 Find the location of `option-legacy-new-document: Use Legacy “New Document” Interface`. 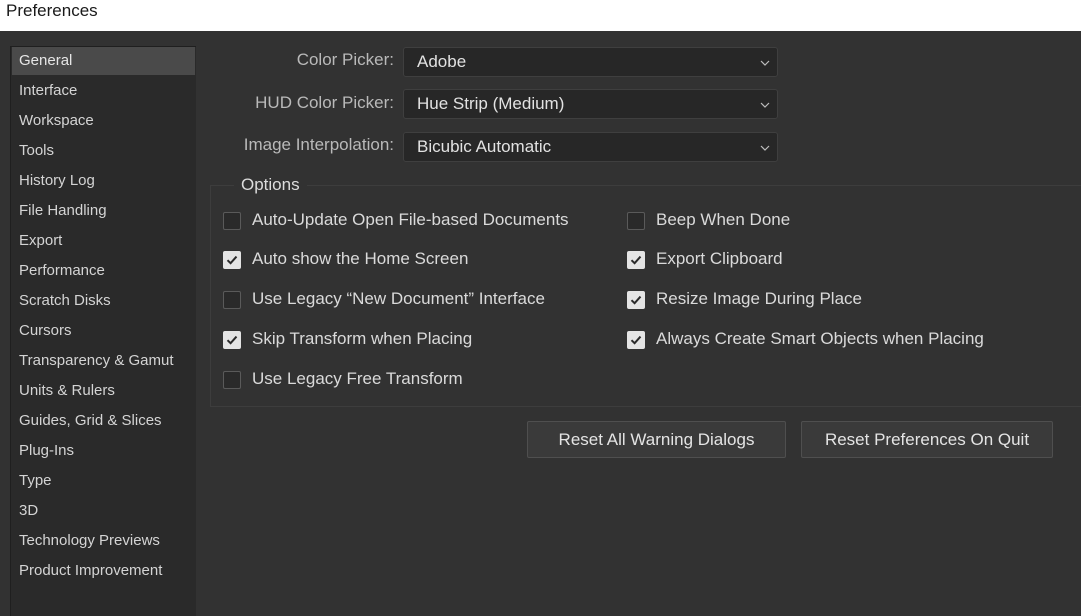

option-legacy-new-document: Use Legacy “New Document” Interface is located at coordinates (413, 300).